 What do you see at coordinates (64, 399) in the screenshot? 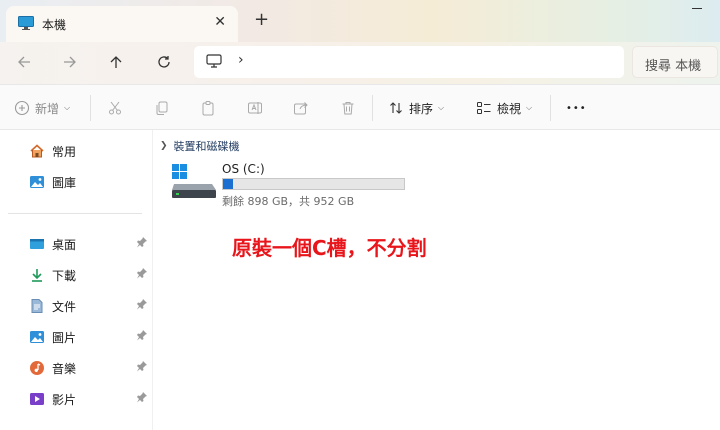
I see `sidebar-item-label: 影片` at bounding box center [64, 399].